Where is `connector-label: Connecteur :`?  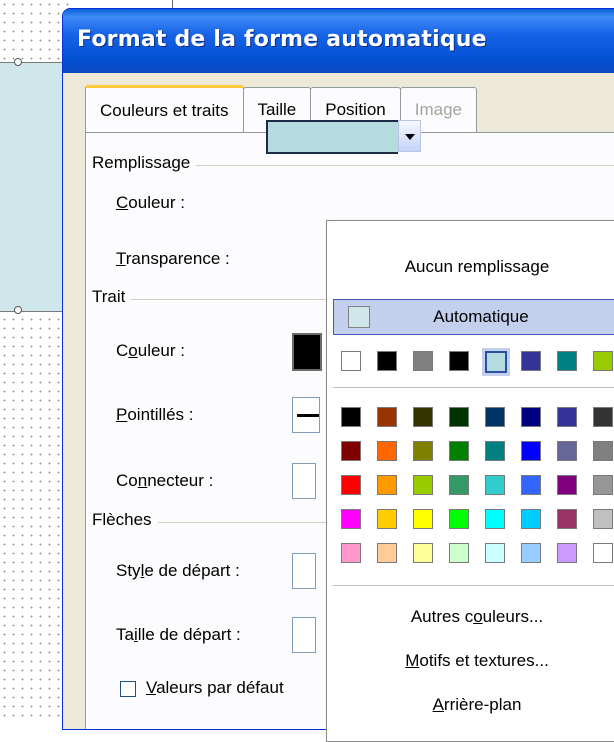
connector-label: Connecteur : is located at coordinates (164, 481).